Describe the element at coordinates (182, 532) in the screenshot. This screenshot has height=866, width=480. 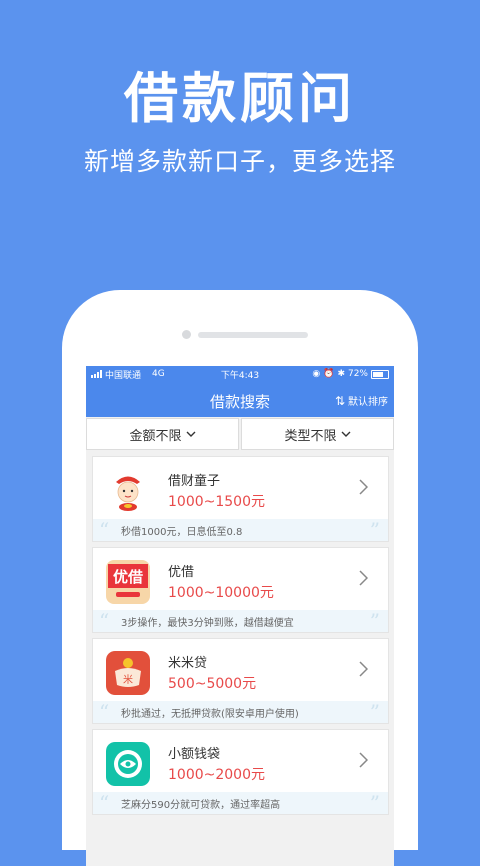
I see `loan-note-text: 秒借1000元，日息低至0.8` at that location.